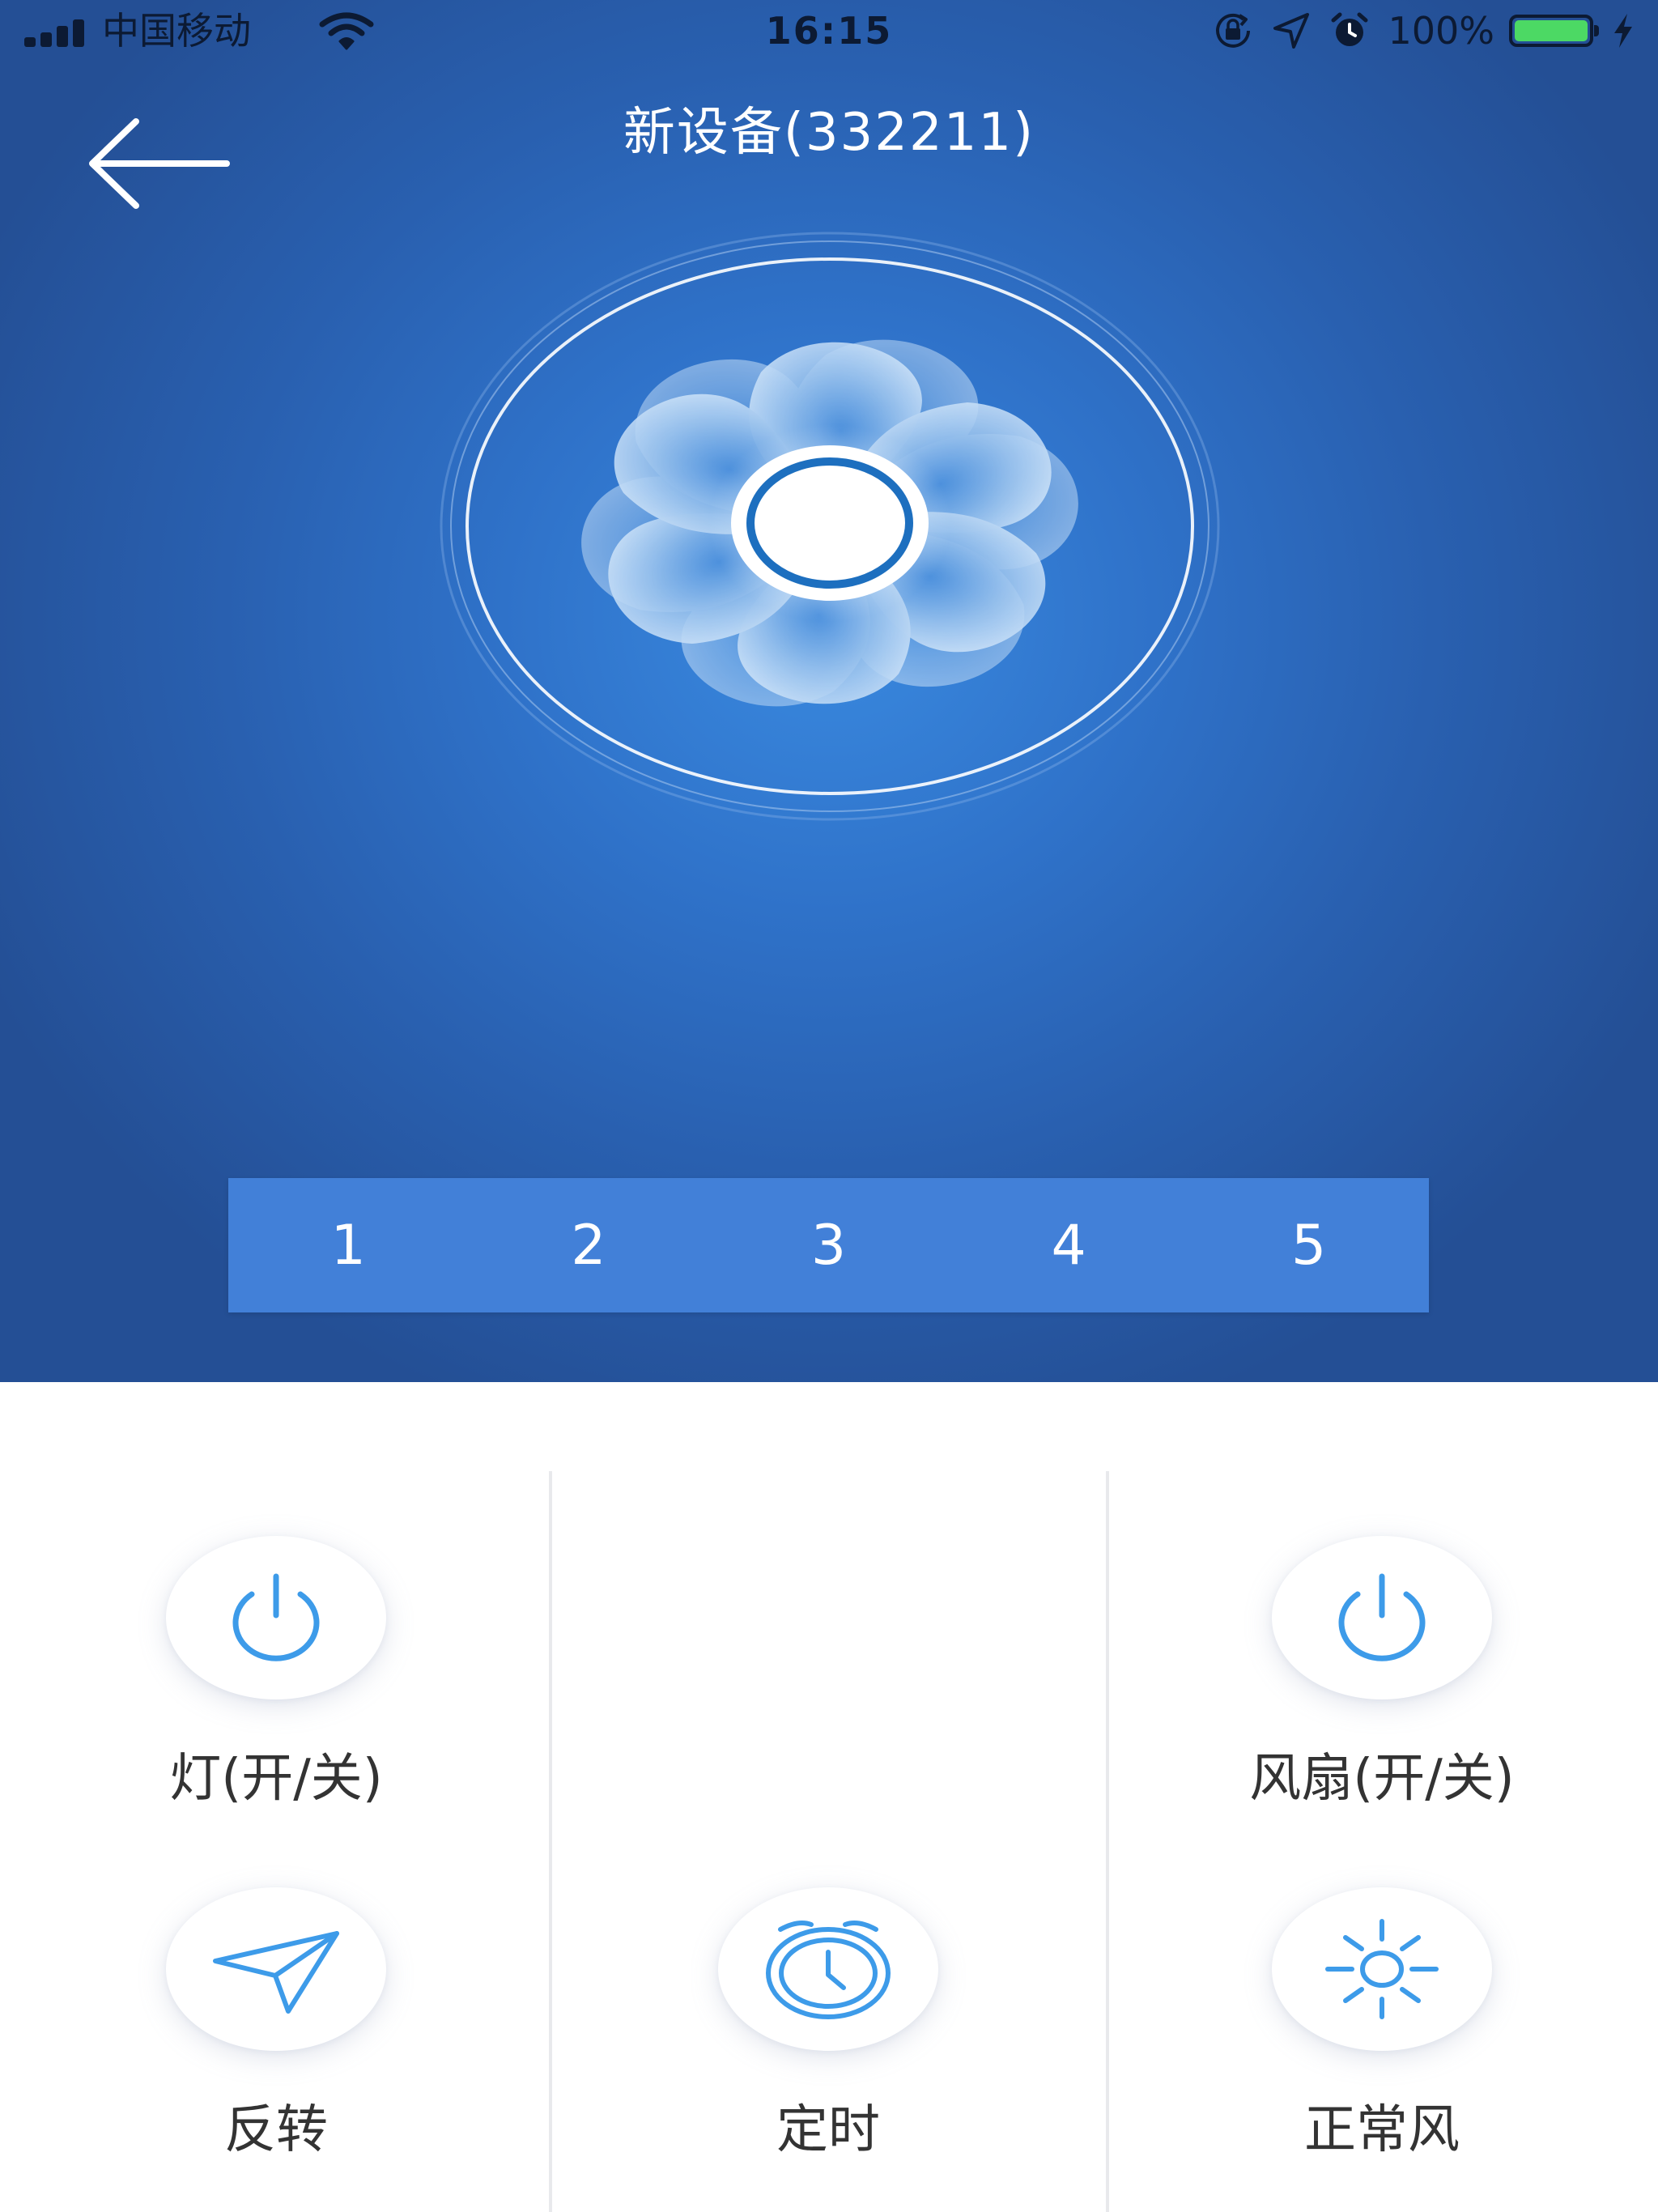  I want to click on speed-selector: 12345, so click(828, 1245).